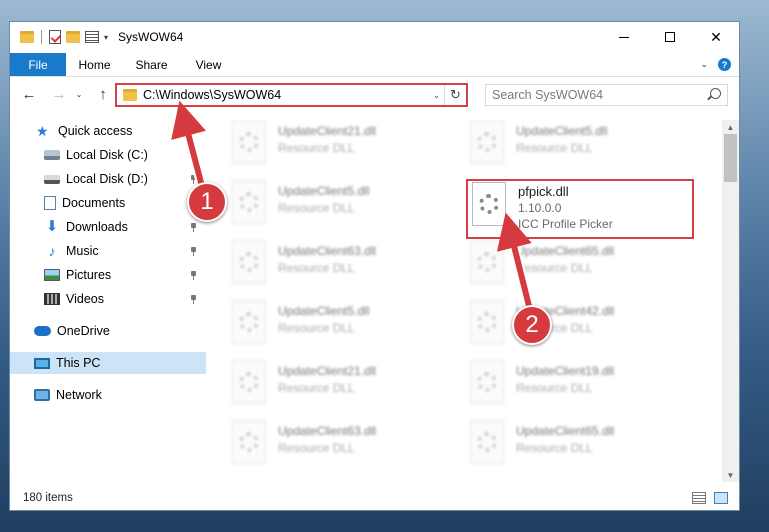 This screenshot has width=769, height=532. What do you see at coordinates (565, 439) in the screenshot?
I see `file-meta: UpdateClient65.dll Resource DLL` at bounding box center [565, 439].